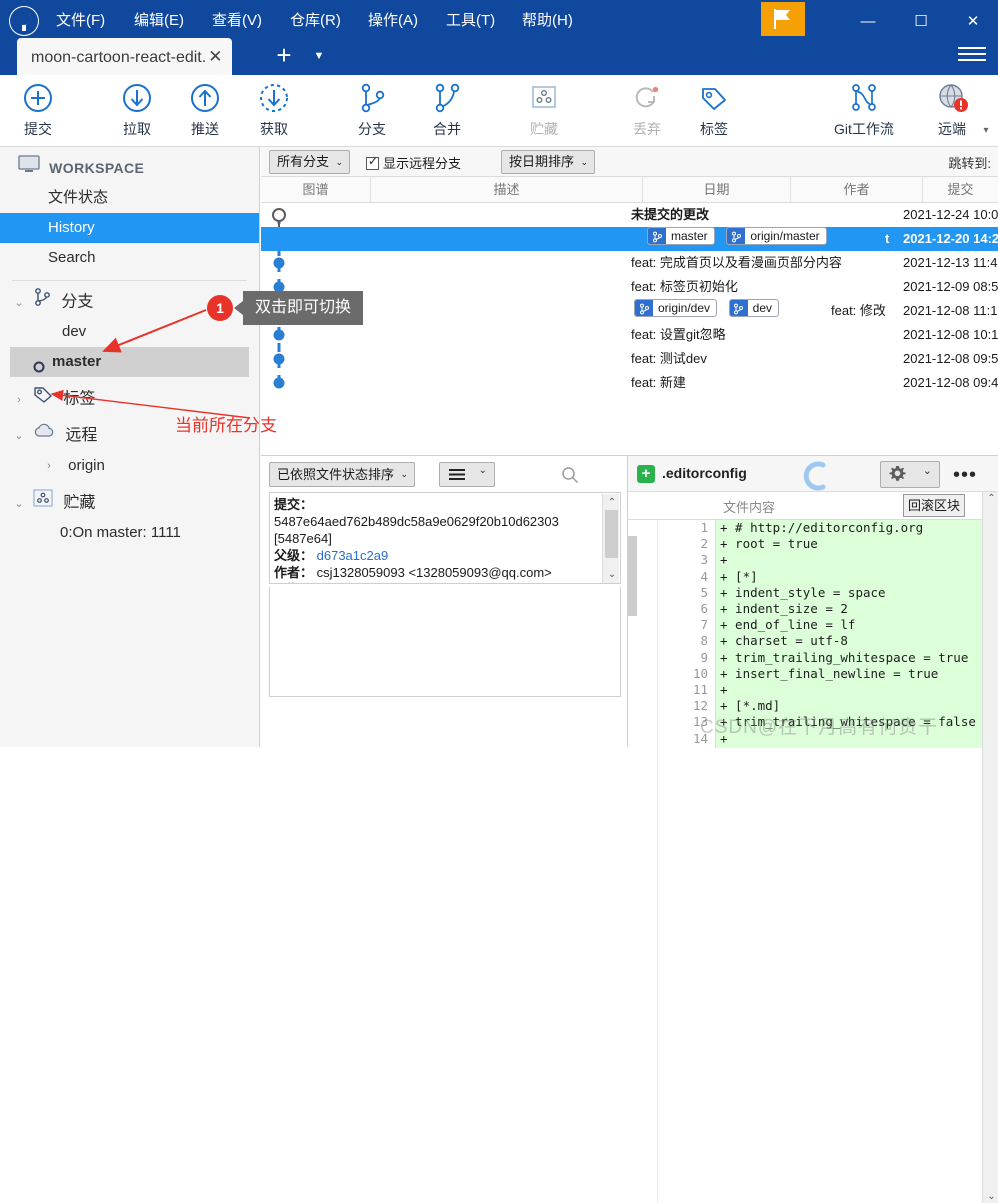 The width and height of the screenshot is (998, 1203). I want to click on row-description: feat: 完成首页以及看漫画页部分内容, so click(736, 262).